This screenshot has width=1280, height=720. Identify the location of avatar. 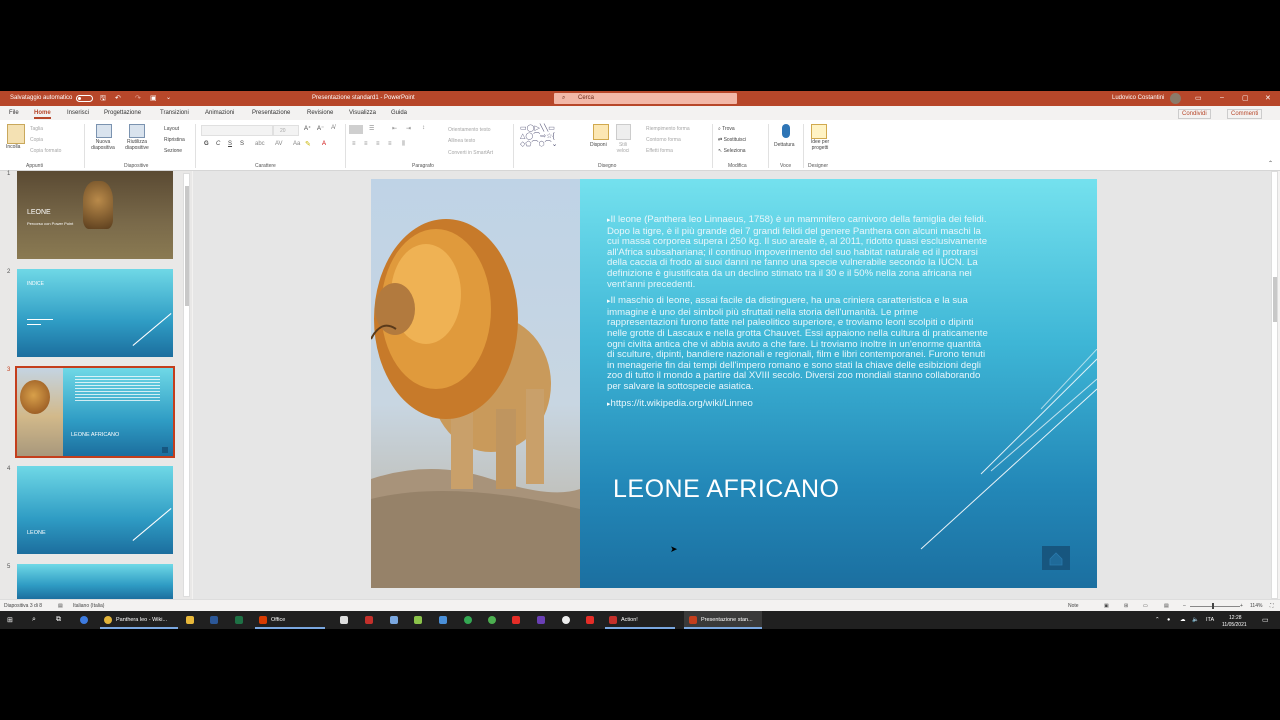
(1175, 98).